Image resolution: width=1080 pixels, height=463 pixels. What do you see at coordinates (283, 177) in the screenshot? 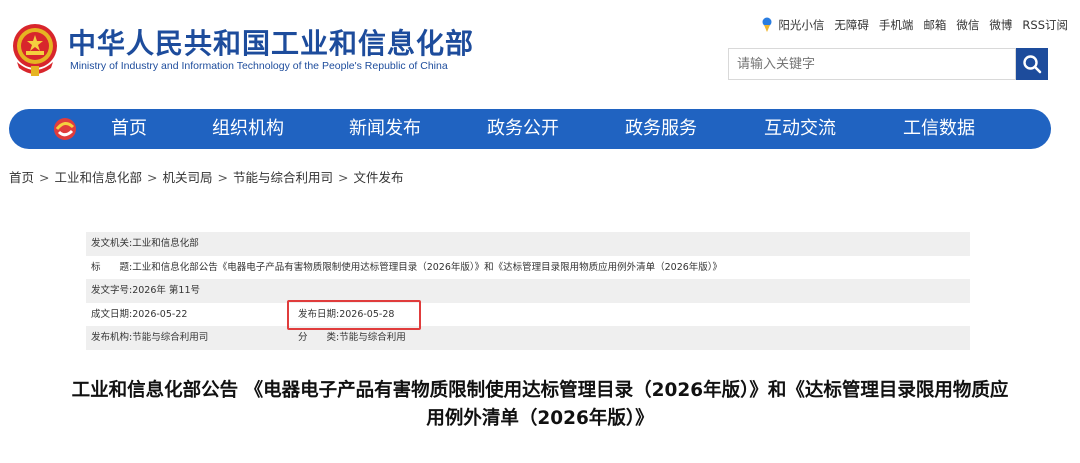
I see `breadcrumb-energy-dept: 节能与综合利用司` at bounding box center [283, 177].